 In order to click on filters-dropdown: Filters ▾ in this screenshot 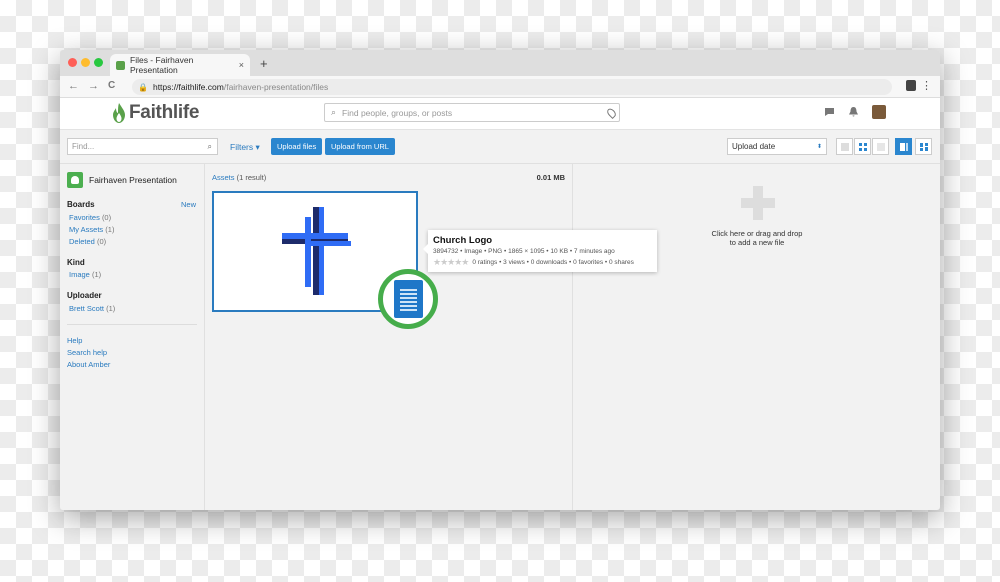, I will do `click(245, 147)`.